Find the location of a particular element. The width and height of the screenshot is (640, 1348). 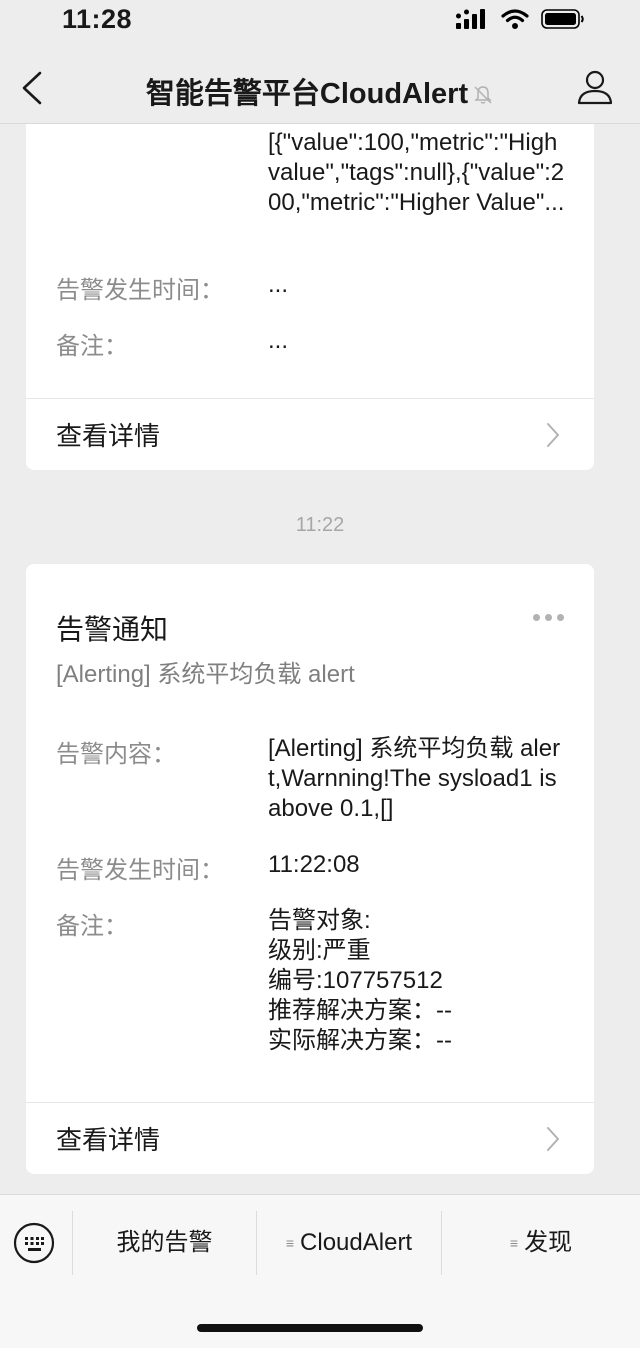

status-icons is located at coordinates (520, 19).